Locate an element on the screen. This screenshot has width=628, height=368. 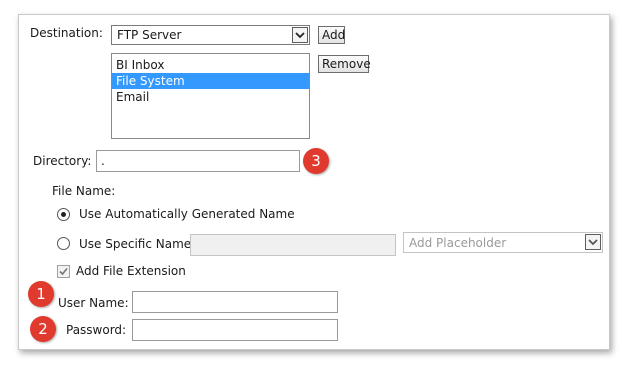
username-label: User Name: is located at coordinates (93, 303).